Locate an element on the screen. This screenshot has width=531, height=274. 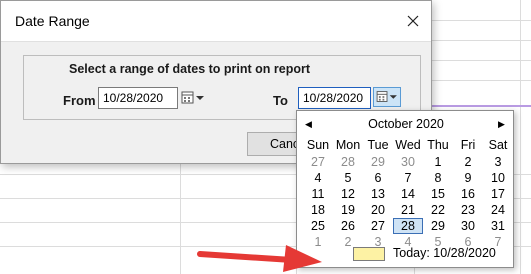
weekday-label: Wed is located at coordinates (408, 145).